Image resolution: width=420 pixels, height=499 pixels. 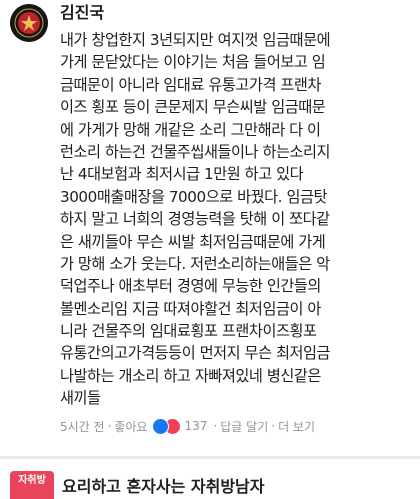 What do you see at coordinates (182, 174) in the screenshot?
I see `comment-text-line: 난 4대보험과 최저시급 1만원 하고 있다` at bounding box center [182, 174].